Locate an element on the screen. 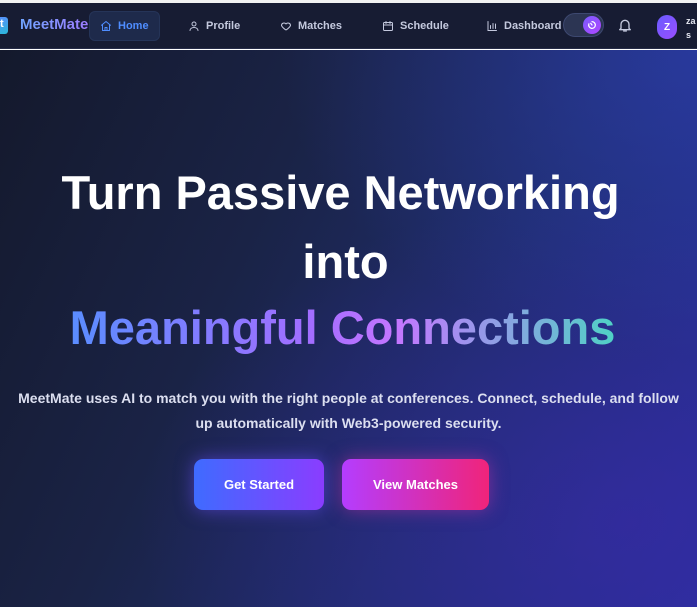  app-logo-icon: t is located at coordinates (4, 25).